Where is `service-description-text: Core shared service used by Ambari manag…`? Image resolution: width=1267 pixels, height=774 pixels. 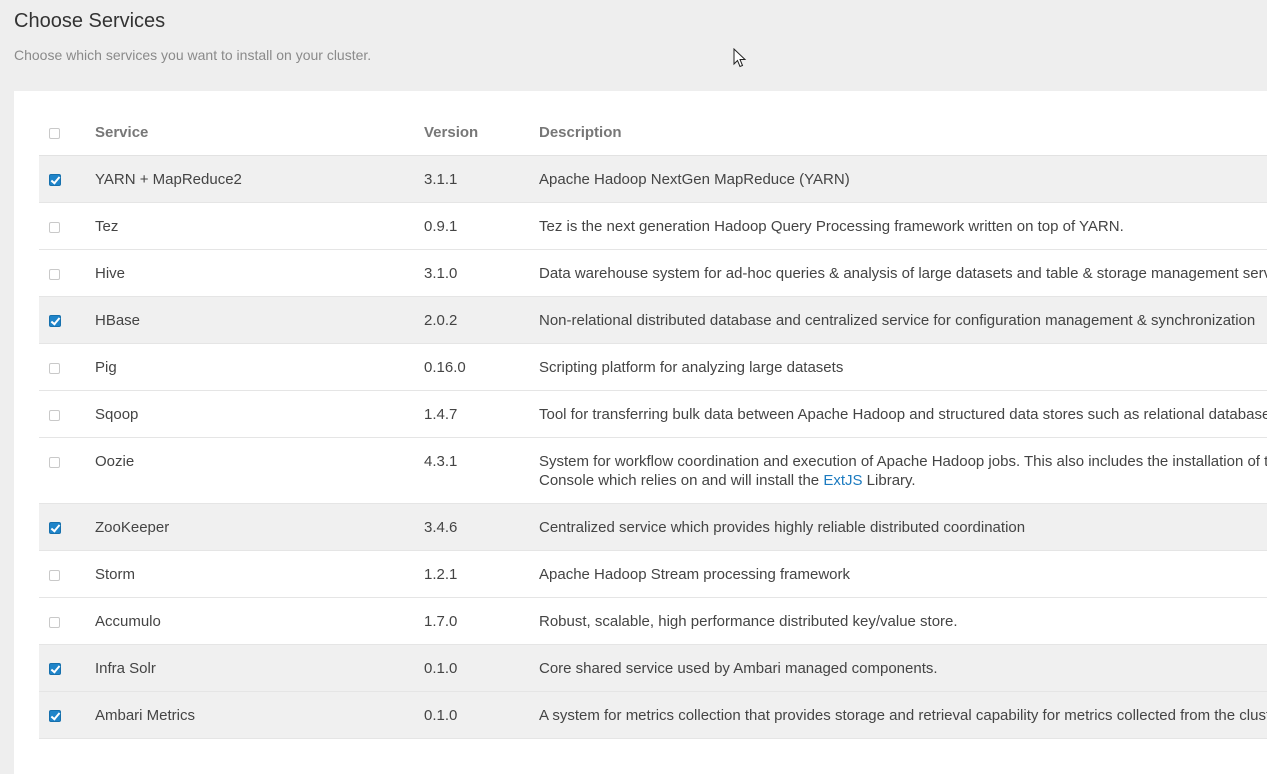
service-description-text: Core shared service used by Ambari manag… is located at coordinates (738, 668).